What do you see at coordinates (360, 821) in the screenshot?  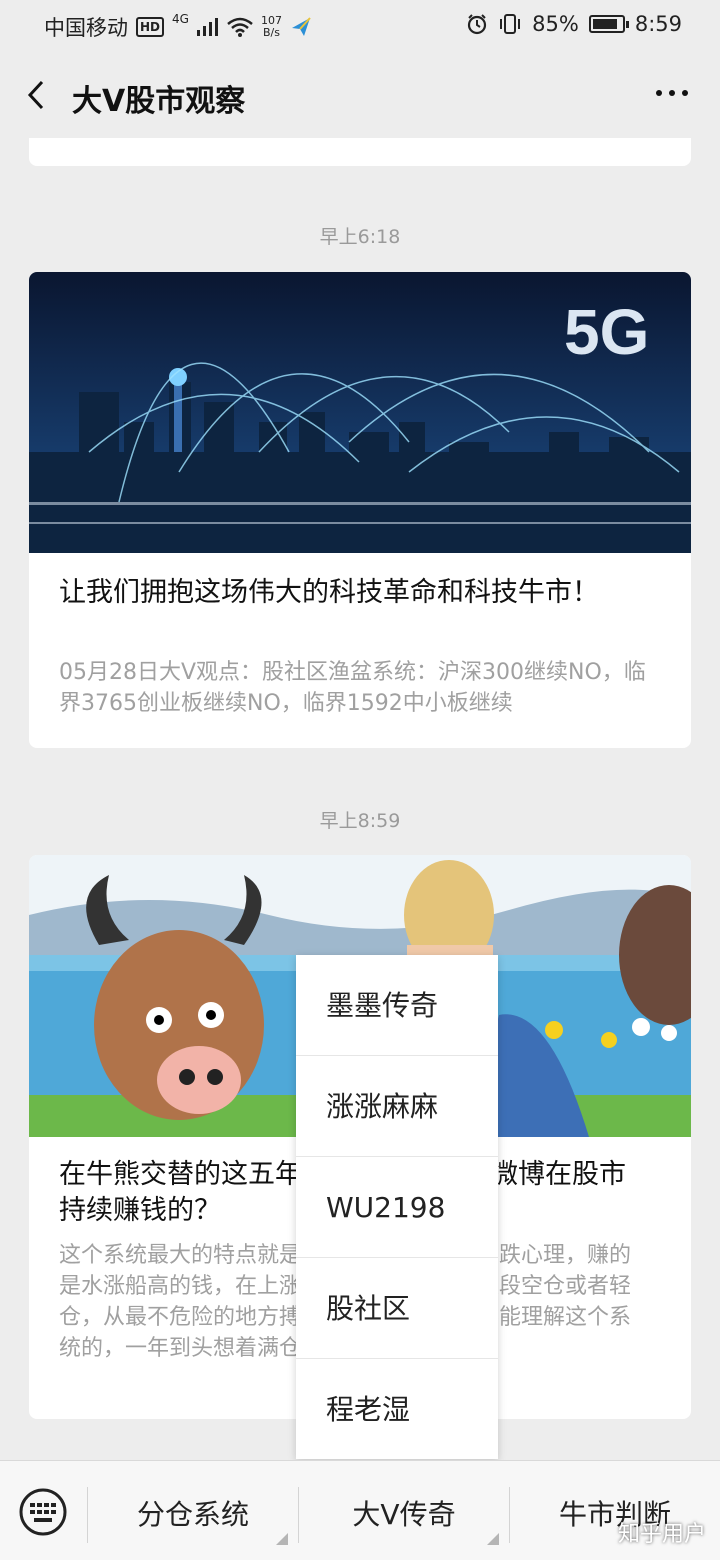 I see `message-timestamp: 早上8:59` at bounding box center [360, 821].